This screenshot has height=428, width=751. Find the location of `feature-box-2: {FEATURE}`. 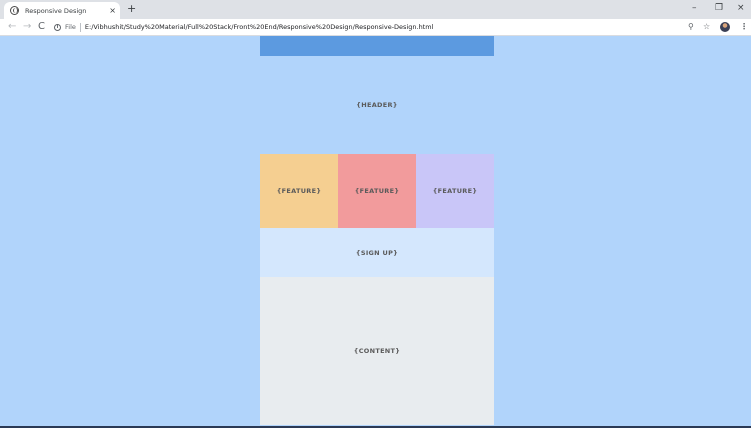

feature-box-2: {FEATURE} is located at coordinates (377, 191).